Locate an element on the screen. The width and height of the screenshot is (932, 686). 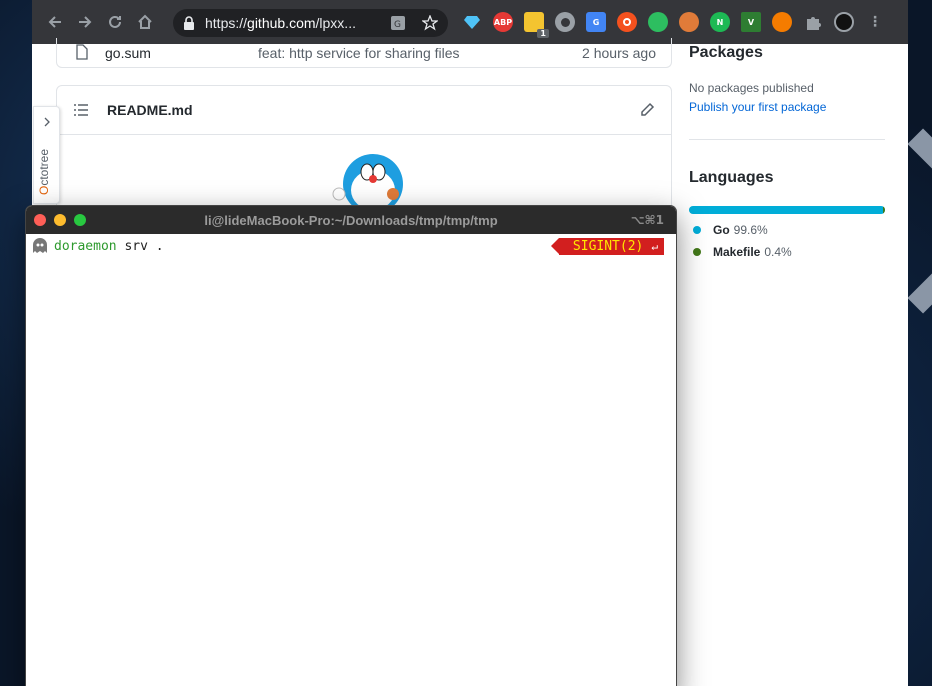
circle-ext-icon is located at coordinates (565, 22).